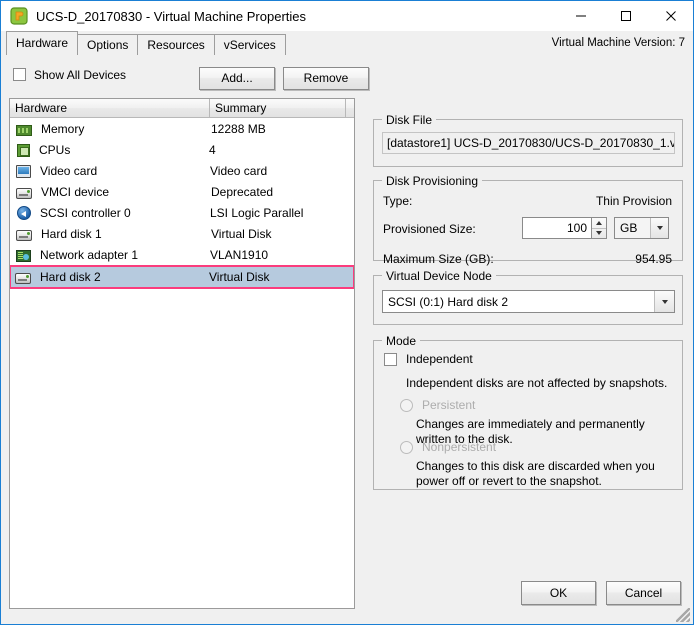 The height and width of the screenshot is (625, 694). Describe the element at coordinates (438, 259) in the screenshot. I see `maximum-size-label: Maximum Size (GB):` at that location.